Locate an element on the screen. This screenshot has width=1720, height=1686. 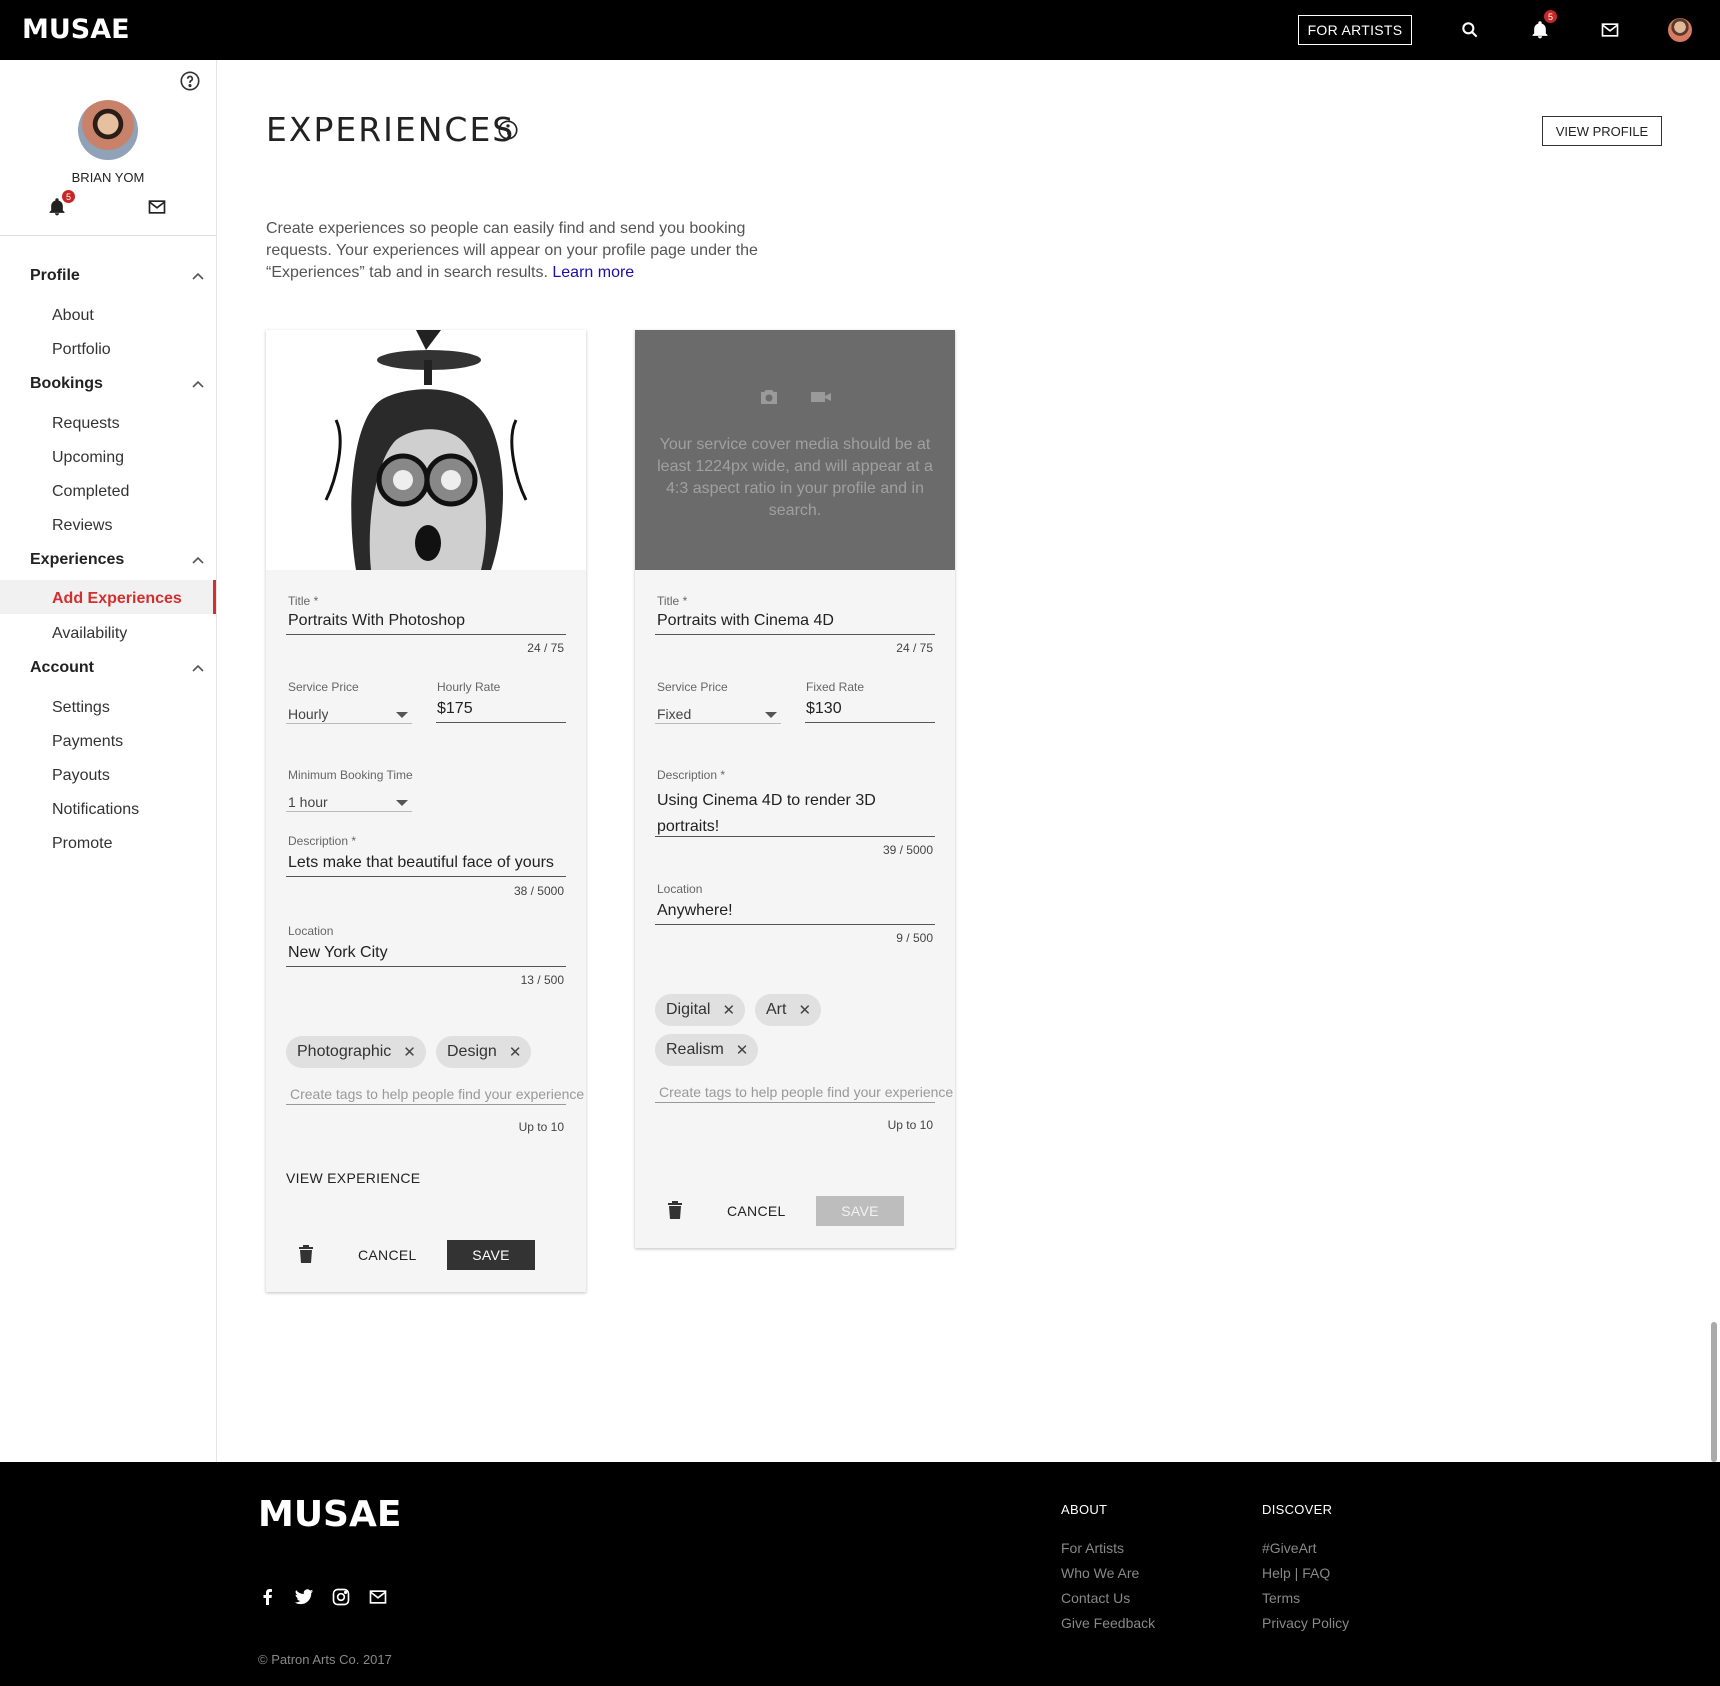
nav-item-promote: Promote is located at coordinates (82, 844).